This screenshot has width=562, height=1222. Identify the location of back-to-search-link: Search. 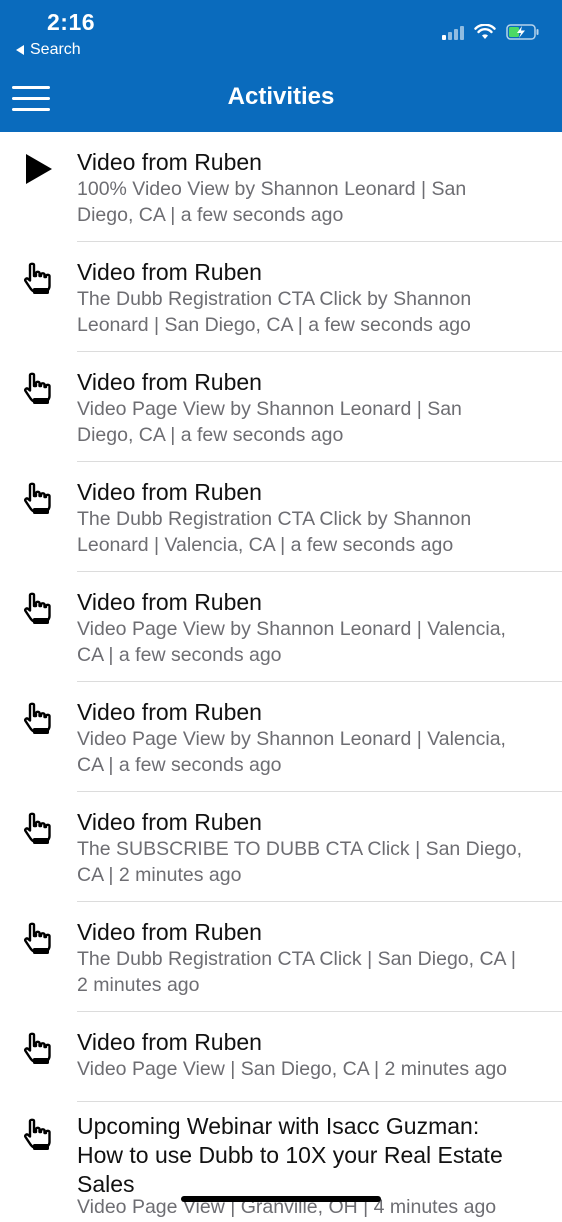
(48, 50).